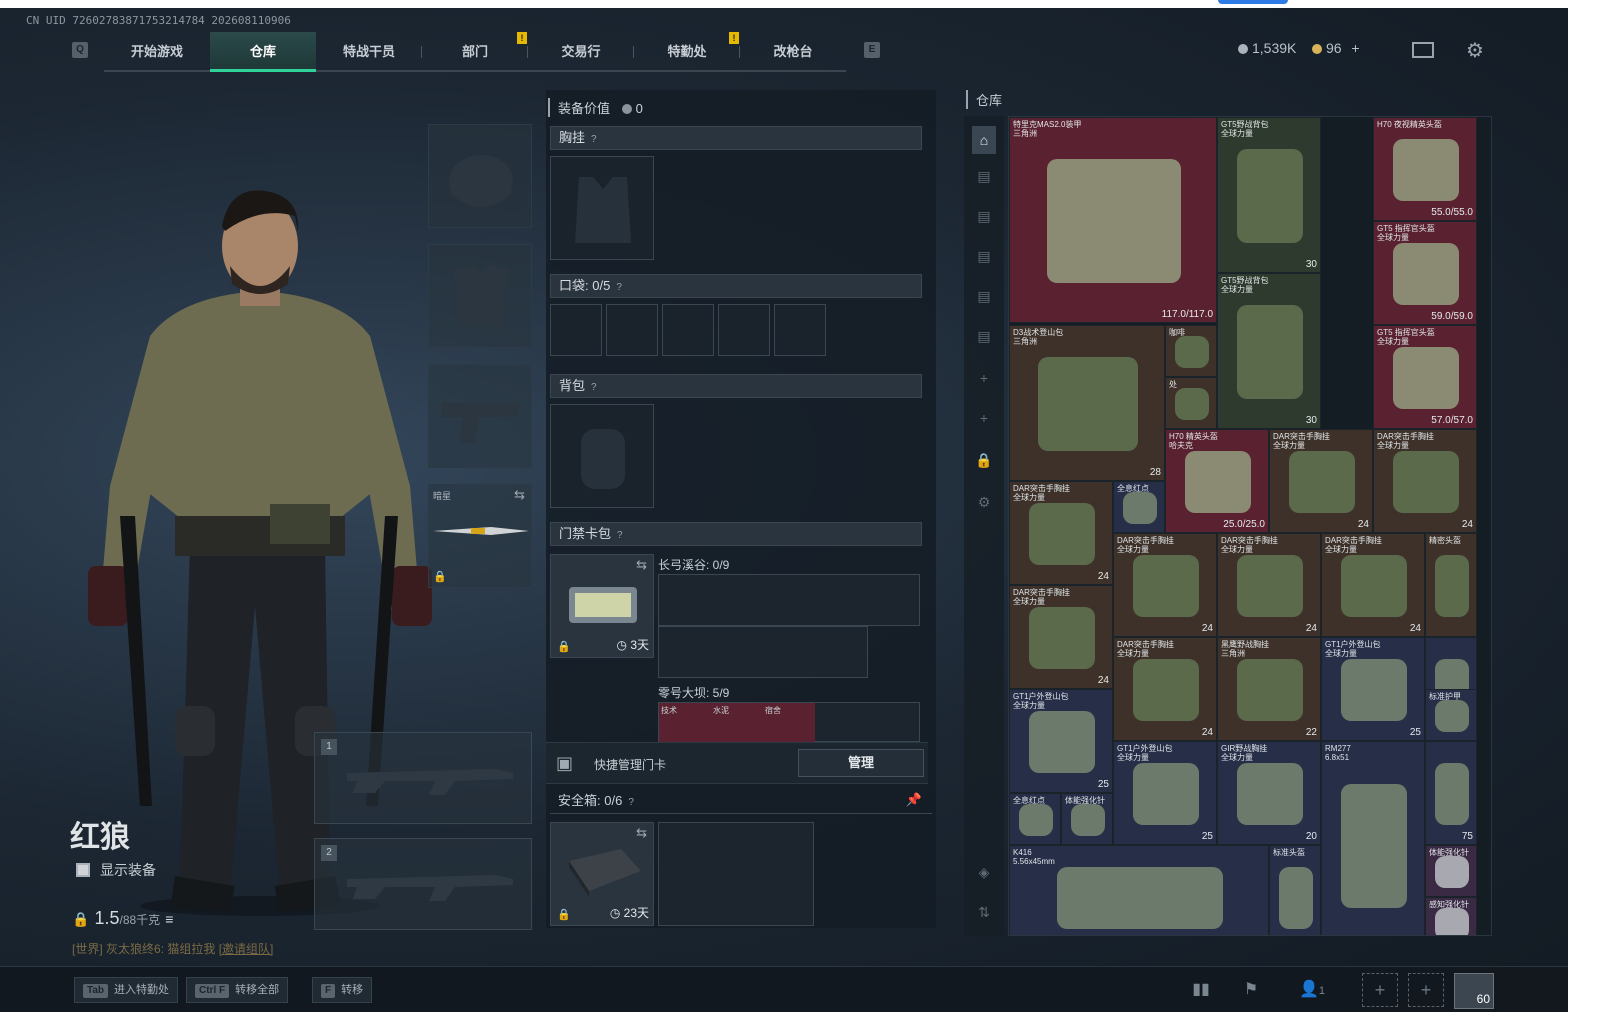  Describe the element at coordinates (1425, 169) in the screenshot. I see `stash-item: H70 夜视精英头盔 55.0/55.0` at that location.